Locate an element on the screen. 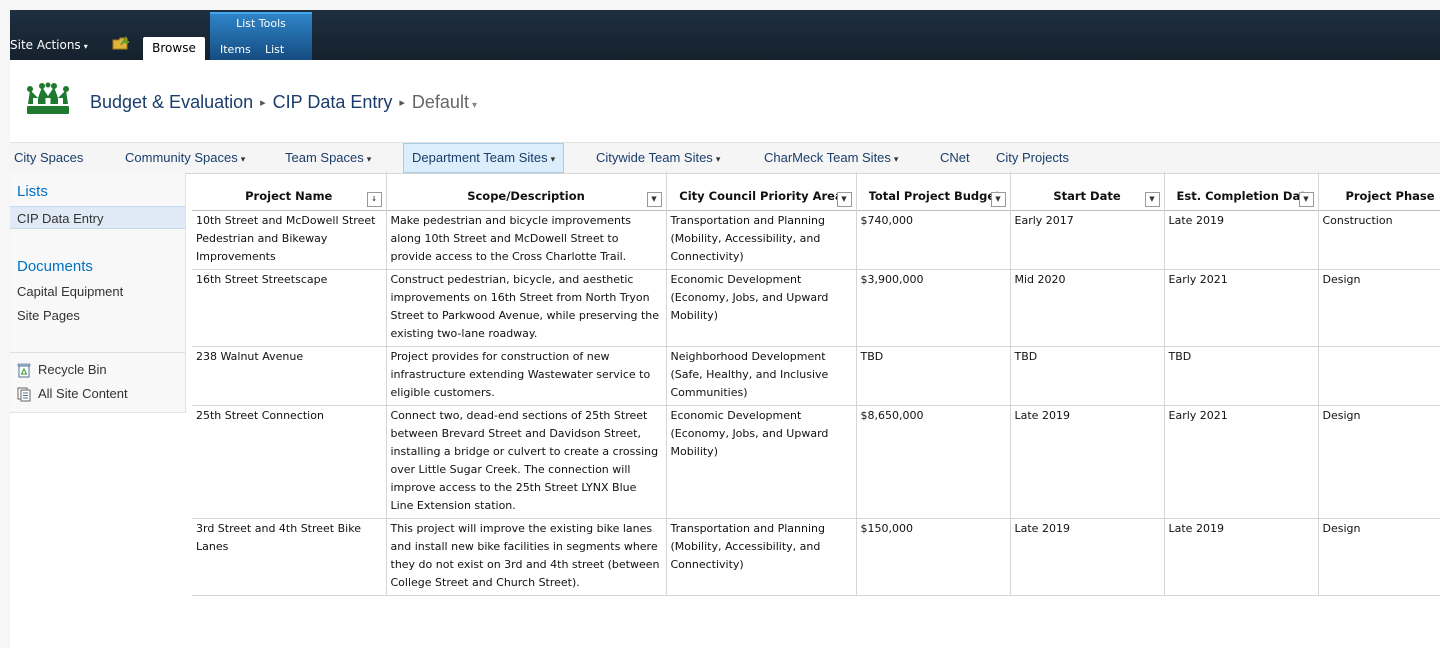  cell-project-phase is located at coordinates (1379, 376).